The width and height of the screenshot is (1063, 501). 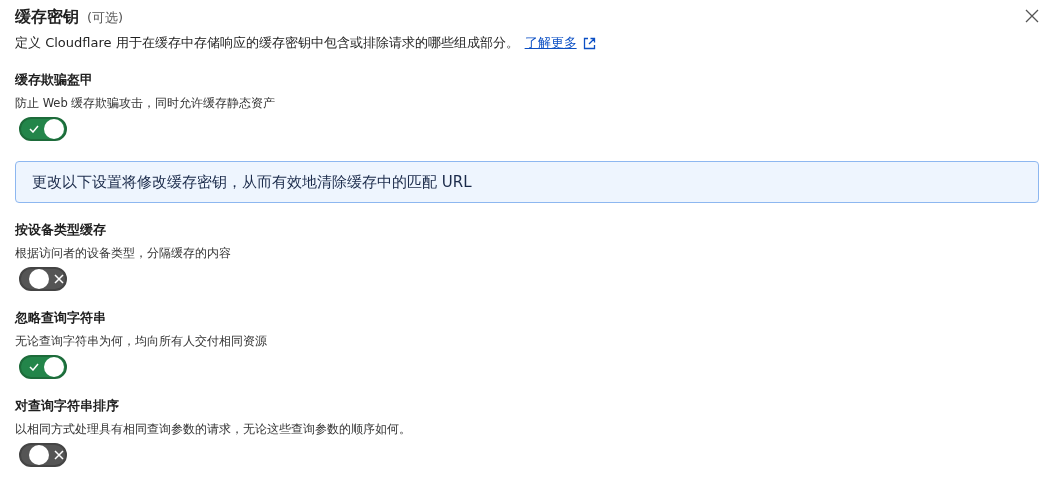 What do you see at coordinates (527, 182) in the screenshot?
I see `info-banner: 更改以下设置将修改缓存密钥，从而有效地清除缓存中的匹配 URL` at bounding box center [527, 182].